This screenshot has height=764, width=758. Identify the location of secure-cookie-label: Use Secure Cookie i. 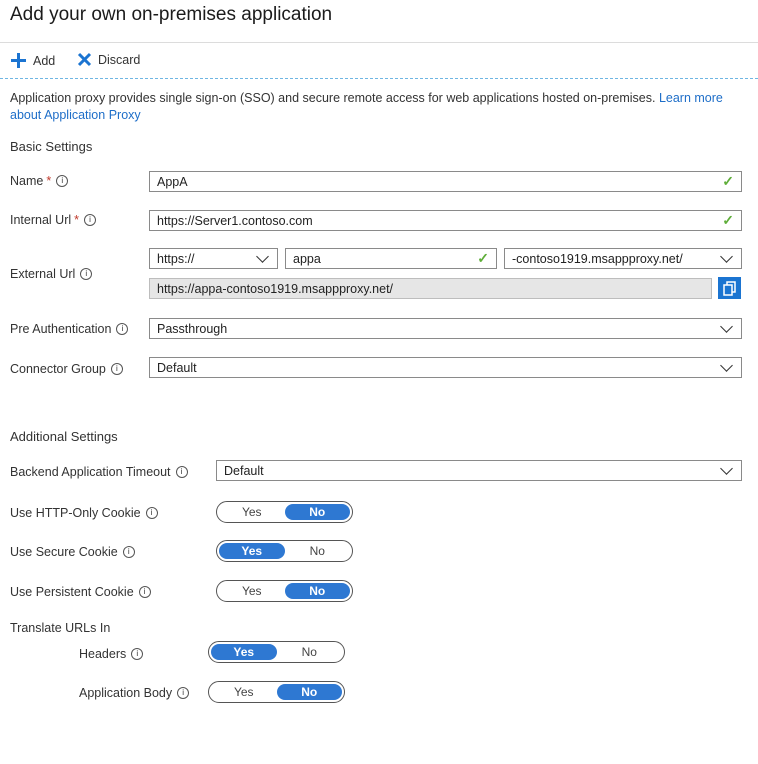
(72, 552).